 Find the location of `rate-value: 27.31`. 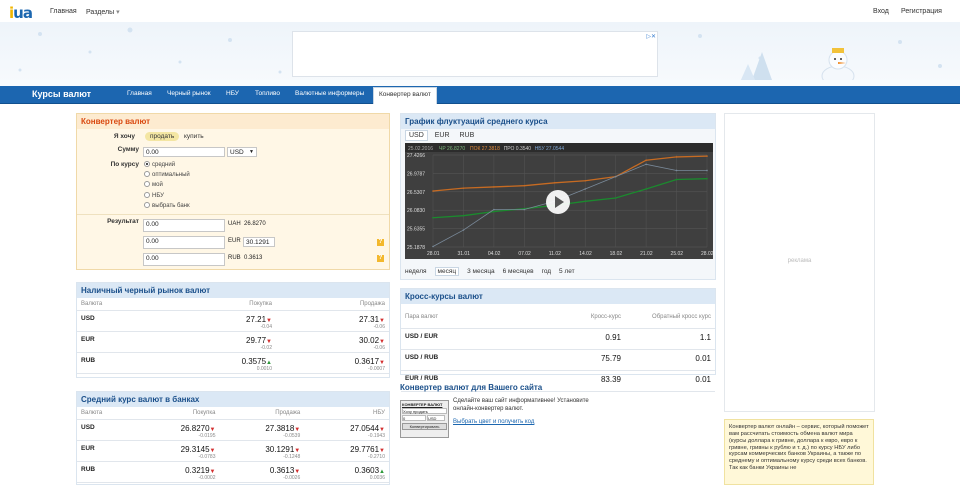

rate-value: 27.31 is located at coordinates (369, 319).